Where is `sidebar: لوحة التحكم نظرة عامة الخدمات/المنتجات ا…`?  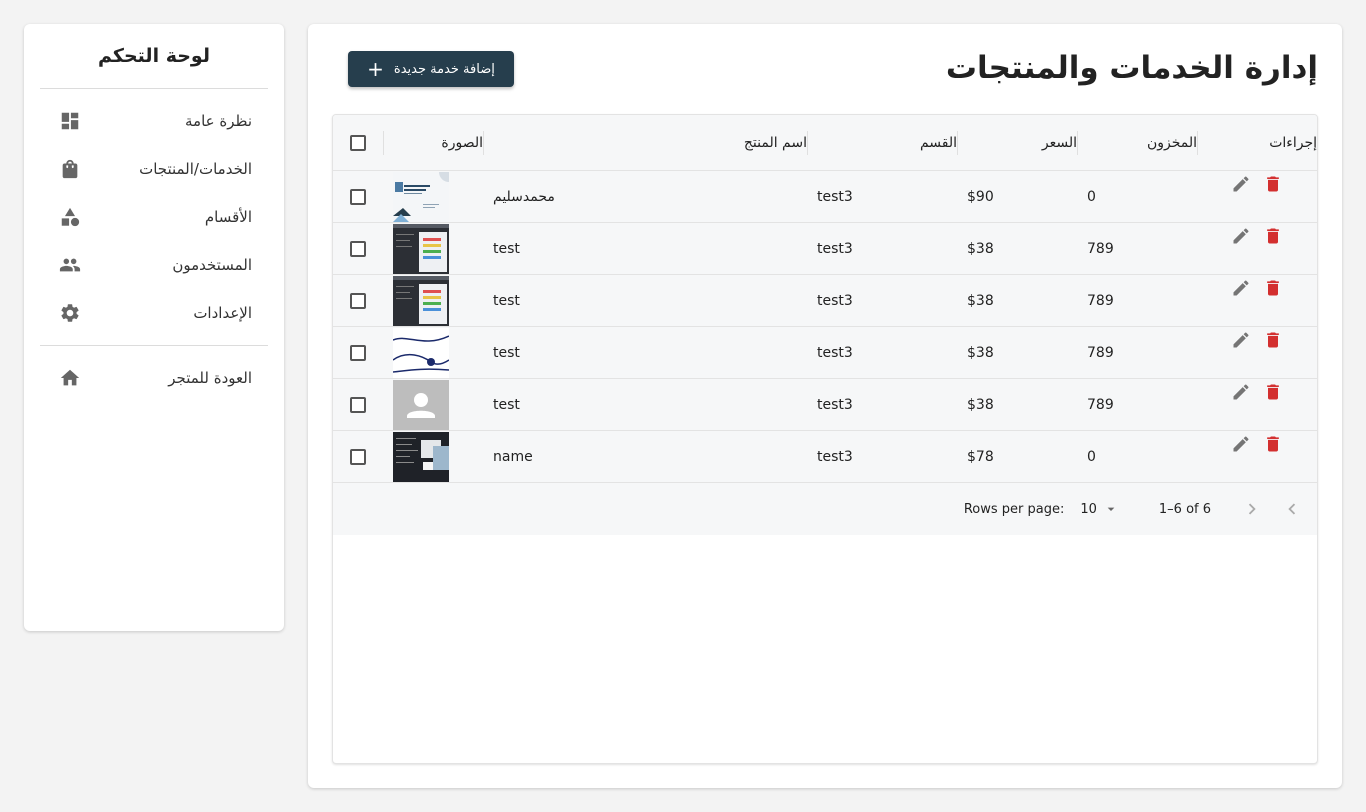 sidebar: لوحة التحكم نظرة عامة الخدمات/المنتجات ا… is located at coordinates (154, 327).